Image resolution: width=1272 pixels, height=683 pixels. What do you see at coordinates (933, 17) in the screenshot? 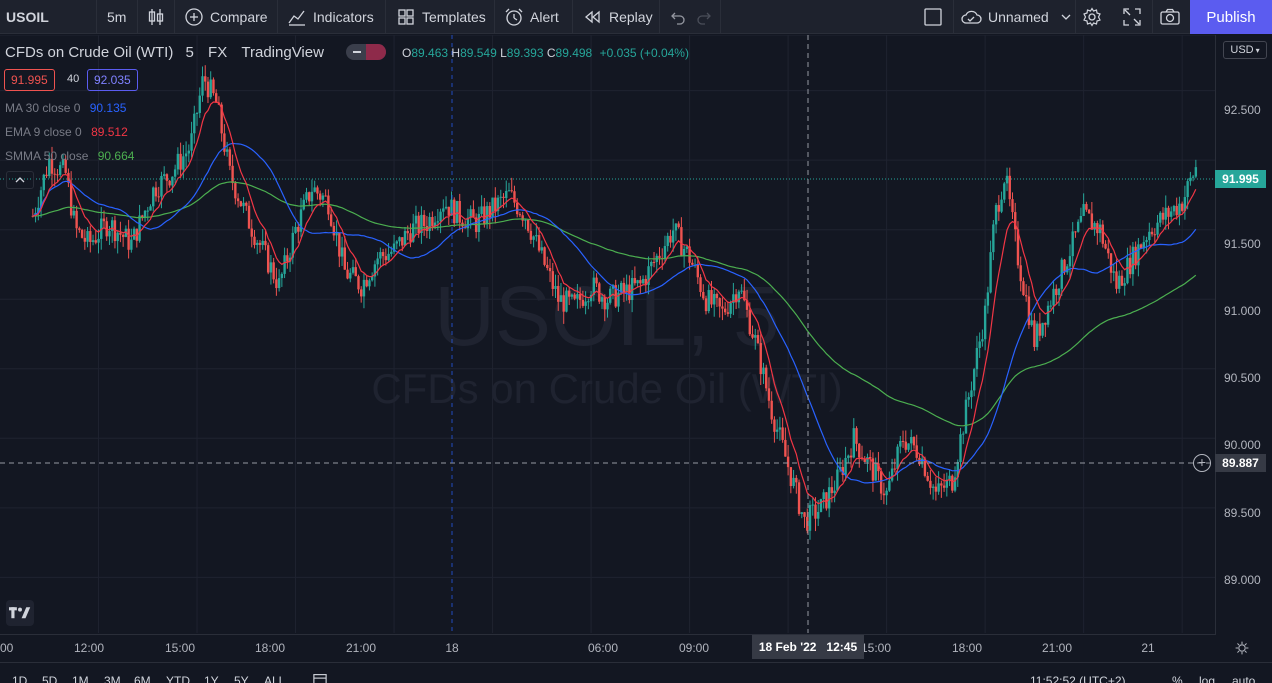
I see `layout-toggle-button` at bounding box center [933, 17].